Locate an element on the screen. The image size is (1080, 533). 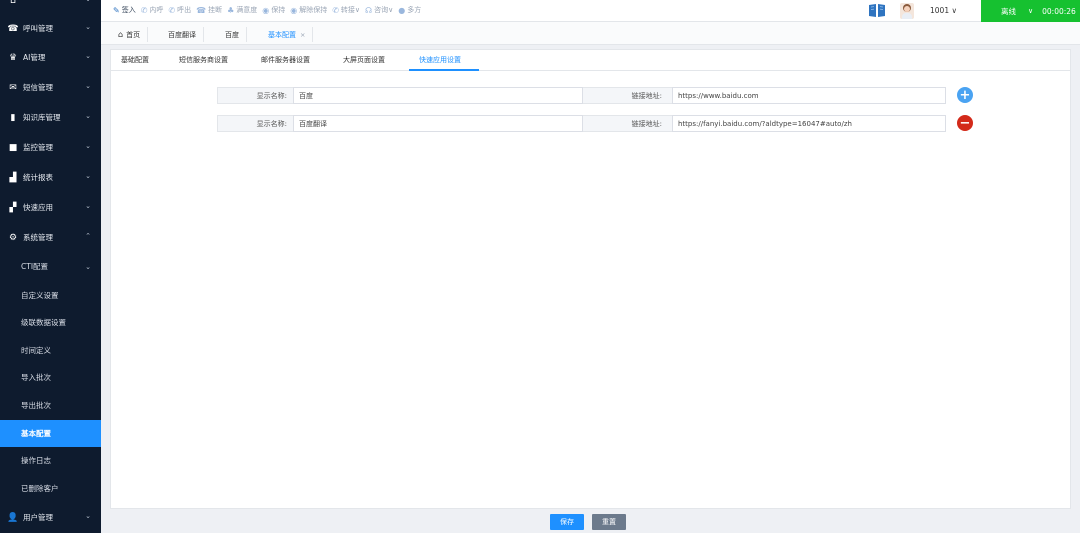
tab-label: 基本配置 is located at coordinates (282, 34).